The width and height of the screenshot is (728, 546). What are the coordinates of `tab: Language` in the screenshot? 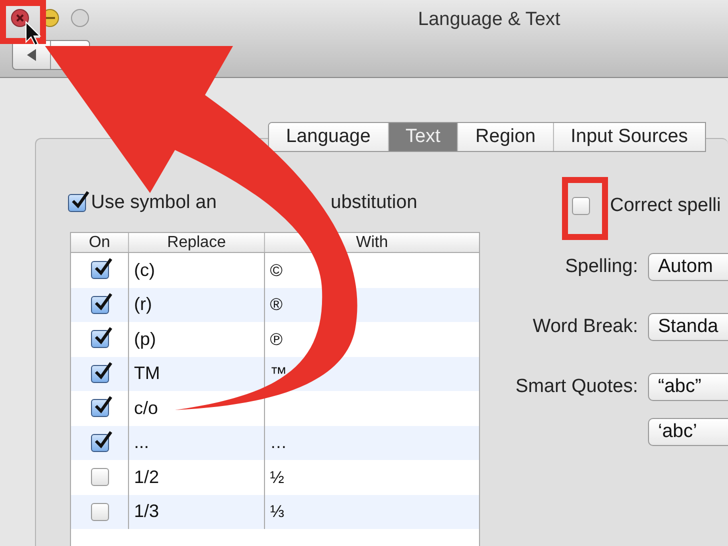 It's located at (328, 137).